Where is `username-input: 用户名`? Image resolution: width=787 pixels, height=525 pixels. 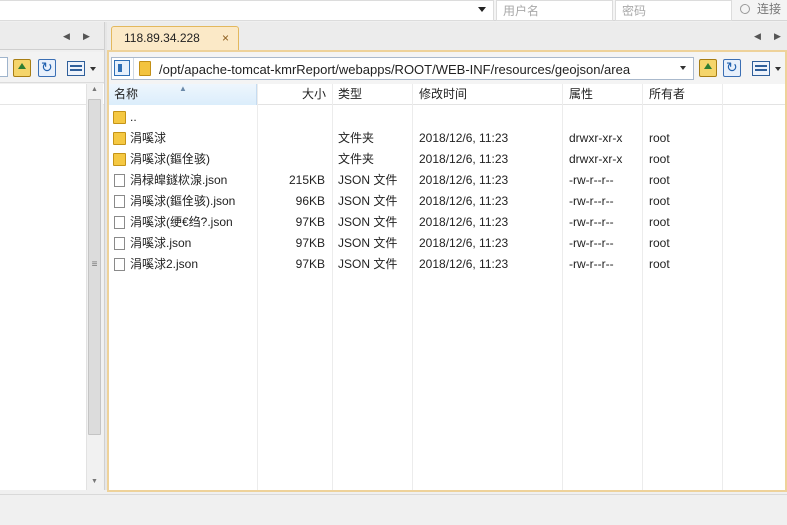 username-input: 用户名 is located at coordinates (554, 10).